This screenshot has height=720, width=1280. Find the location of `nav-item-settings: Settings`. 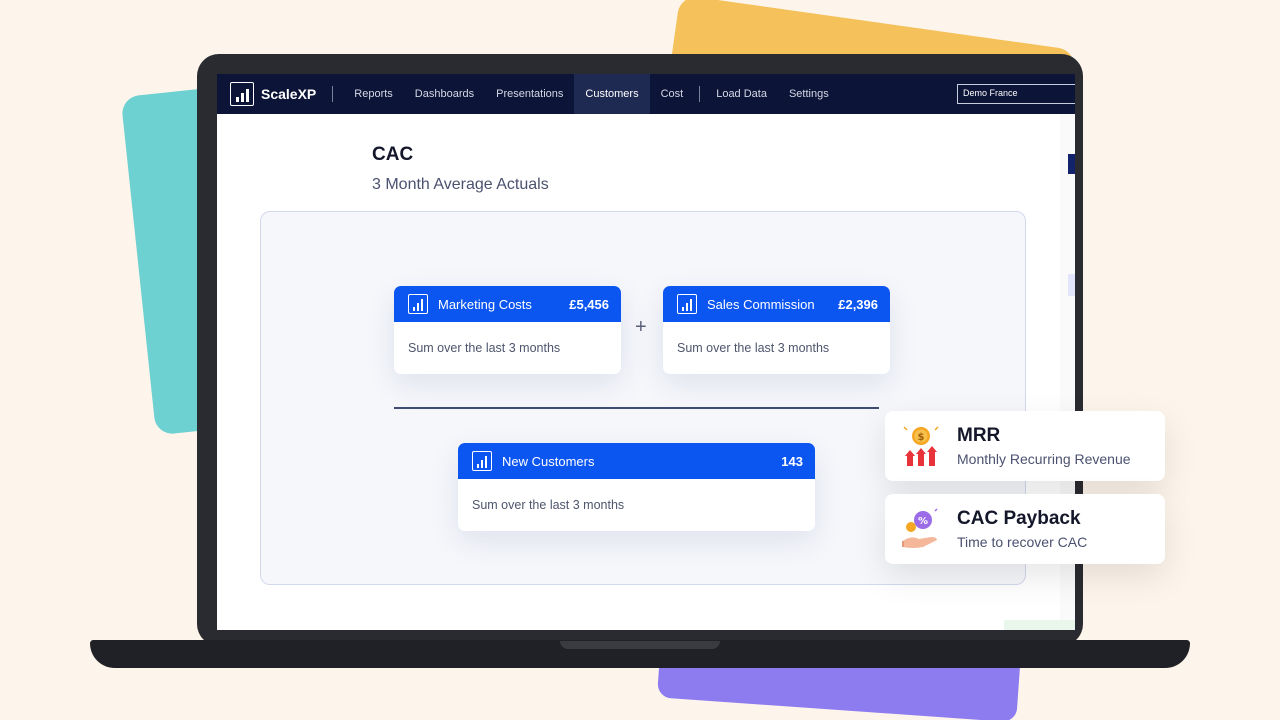

nav-item-settings: Settings is located at coordinates (809, 94).